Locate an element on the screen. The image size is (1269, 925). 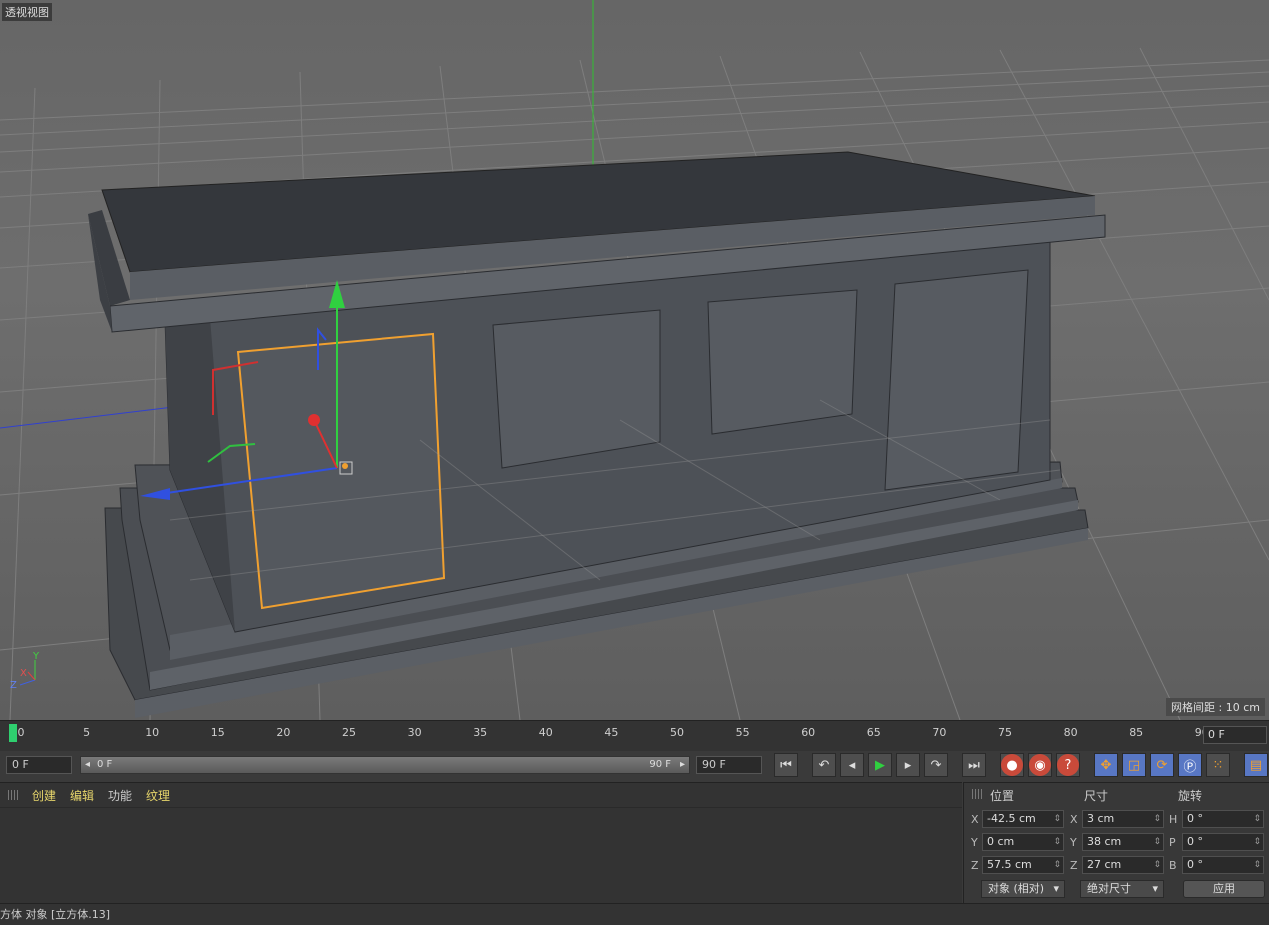
point-level-icon: ⁙ is located at coordinates (1218, 765).